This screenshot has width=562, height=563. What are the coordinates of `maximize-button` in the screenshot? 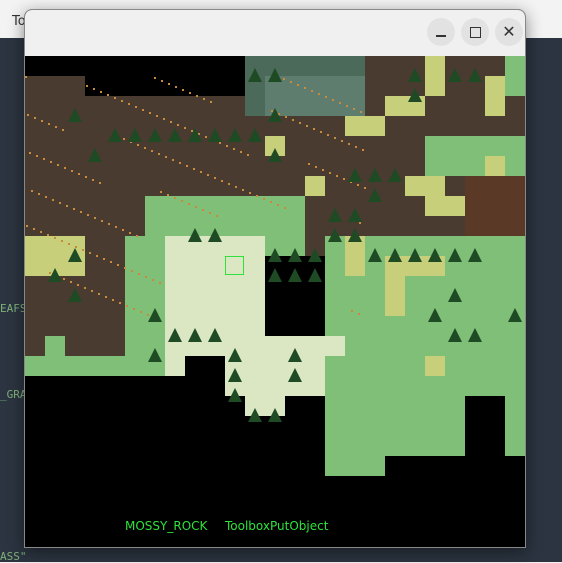 It's located at (475, 32).